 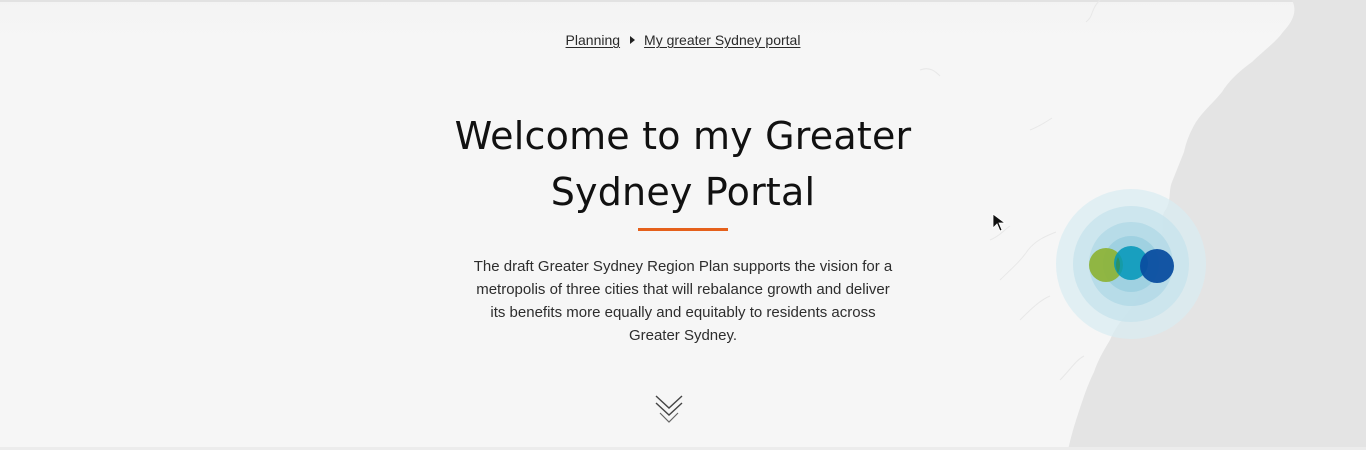 I want to click on page-title-line-2: Sydney Portal, so click(x=683, y=192).